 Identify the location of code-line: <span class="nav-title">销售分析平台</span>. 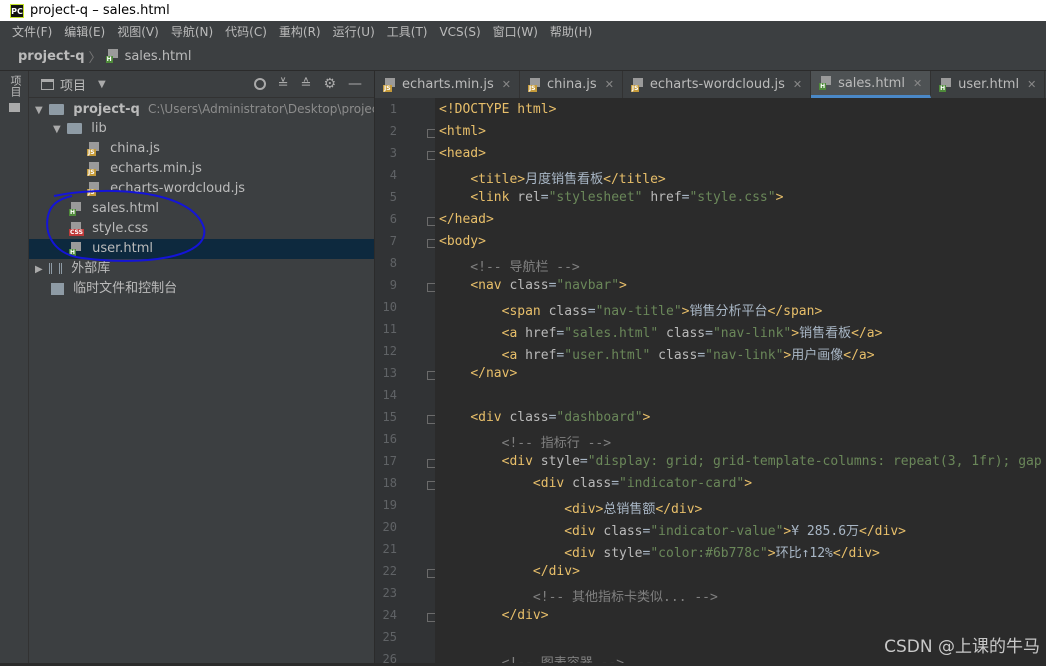
(662, 311).